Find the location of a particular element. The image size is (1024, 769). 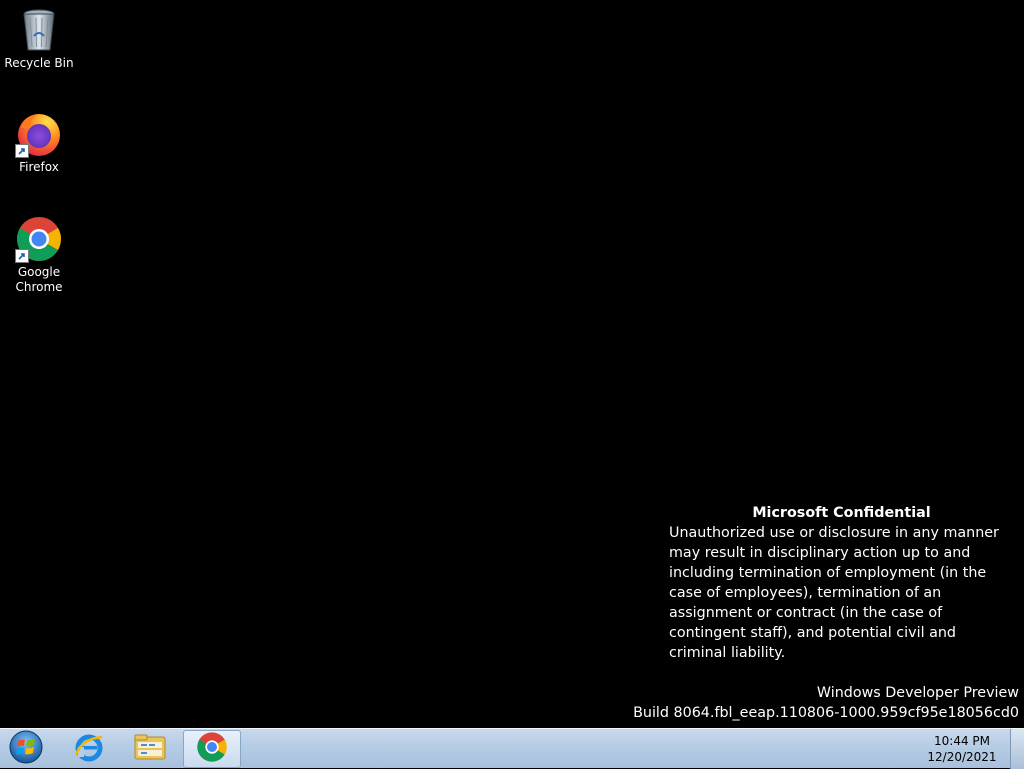

product-name: Windows Developer Preview is located at coordinates (917, 693).